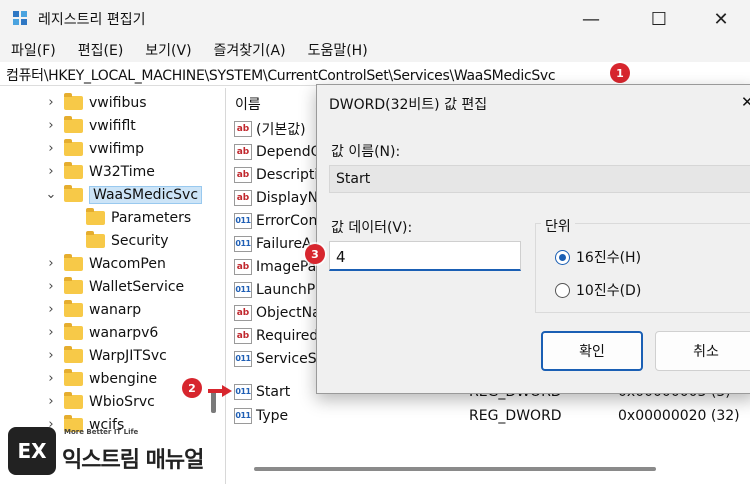  What do you see at coordinates (425, 256) in the screenshot?
I see `value-data-input: 4` at bounding box center [425, 256].